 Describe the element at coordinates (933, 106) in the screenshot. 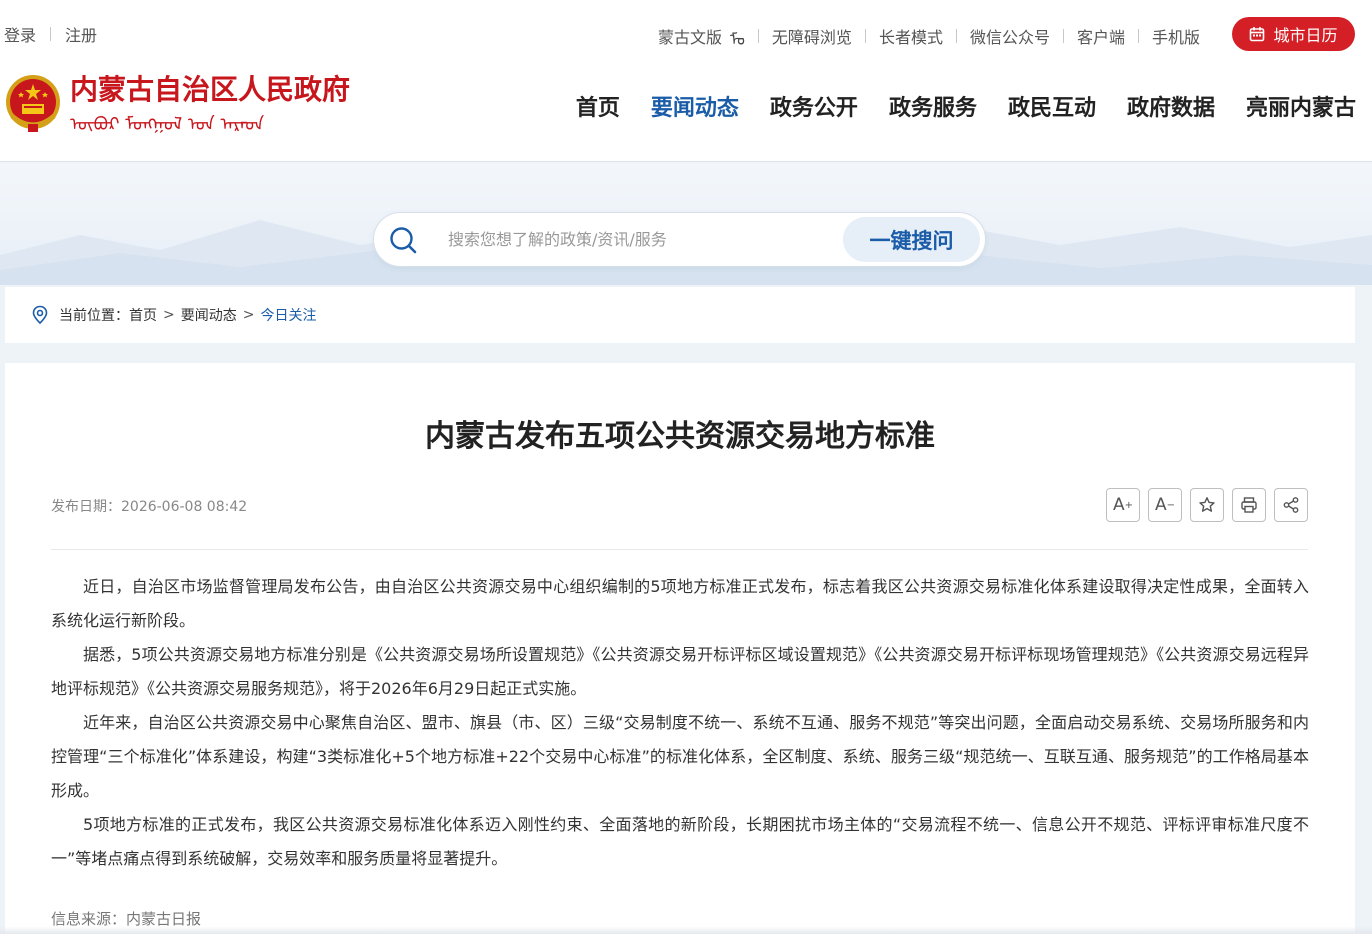

I see `nav-gov-services: 政务服务` at that location.